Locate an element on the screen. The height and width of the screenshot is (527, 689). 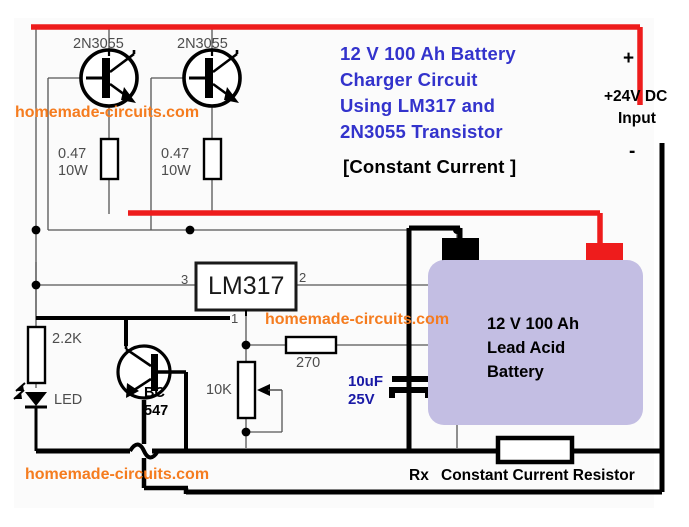
rx-designator: Rx is located at coordinates (419, 475).